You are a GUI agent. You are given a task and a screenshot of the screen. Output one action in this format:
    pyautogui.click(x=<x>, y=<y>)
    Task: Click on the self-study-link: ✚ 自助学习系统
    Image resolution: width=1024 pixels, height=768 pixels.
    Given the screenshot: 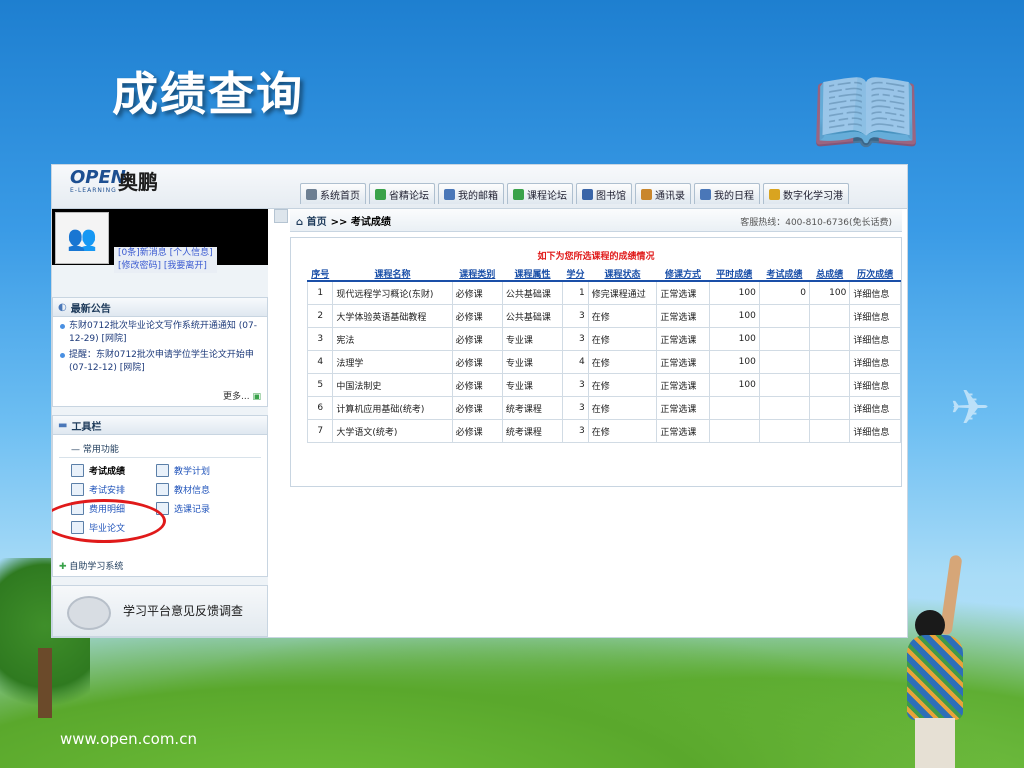 What is the action you would take?
    pyautogui.click(x=91, y=565)
    